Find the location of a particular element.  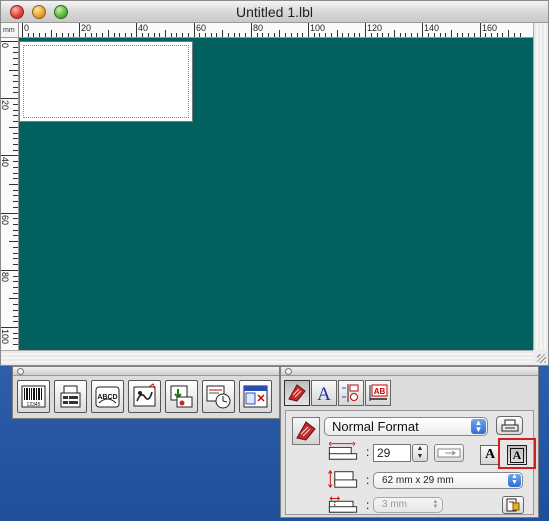

print-button is located at coordinates (509, 425).